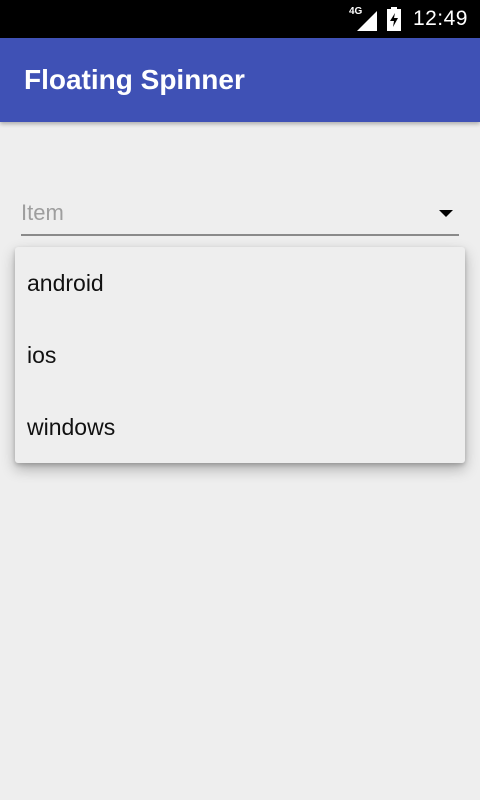  What do you see at coordinates (240, 19) in the screenshot?
I see `status-bar: 4G 12:49` at bounding box center [240, 19].